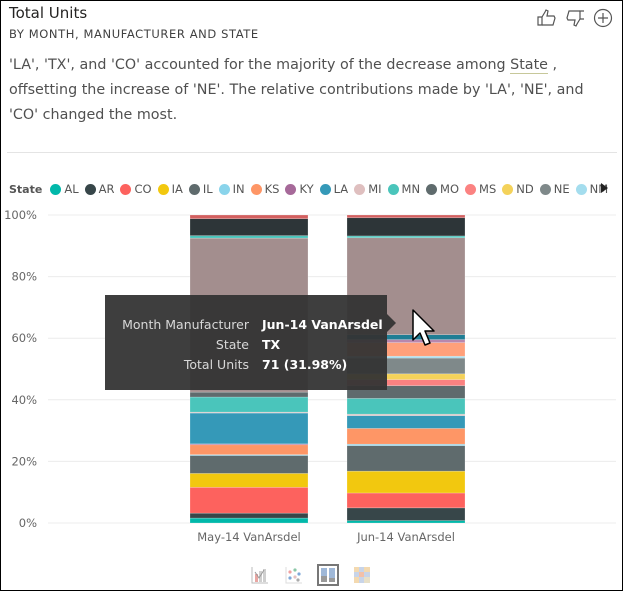  I want to click on legend-item-mn: MN, so click(404, 189).